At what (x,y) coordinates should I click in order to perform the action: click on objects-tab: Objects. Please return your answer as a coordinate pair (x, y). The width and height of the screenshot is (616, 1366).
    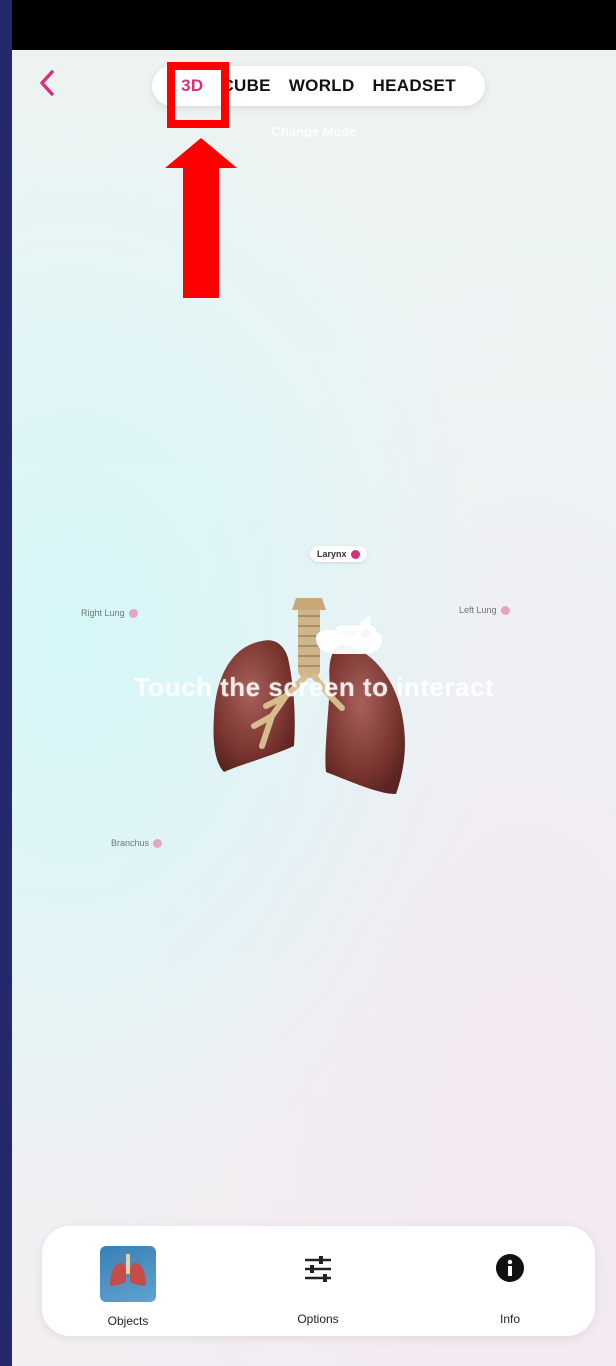
    Looking at the image, I should click on (128, 1281).